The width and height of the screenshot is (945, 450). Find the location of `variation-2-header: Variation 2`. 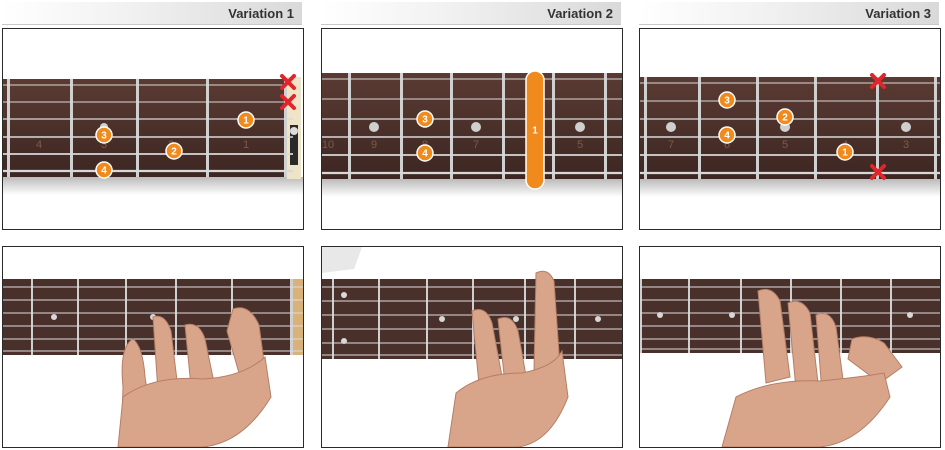

variation-2-header: Variation 2 is located at coordinates (471, 13).